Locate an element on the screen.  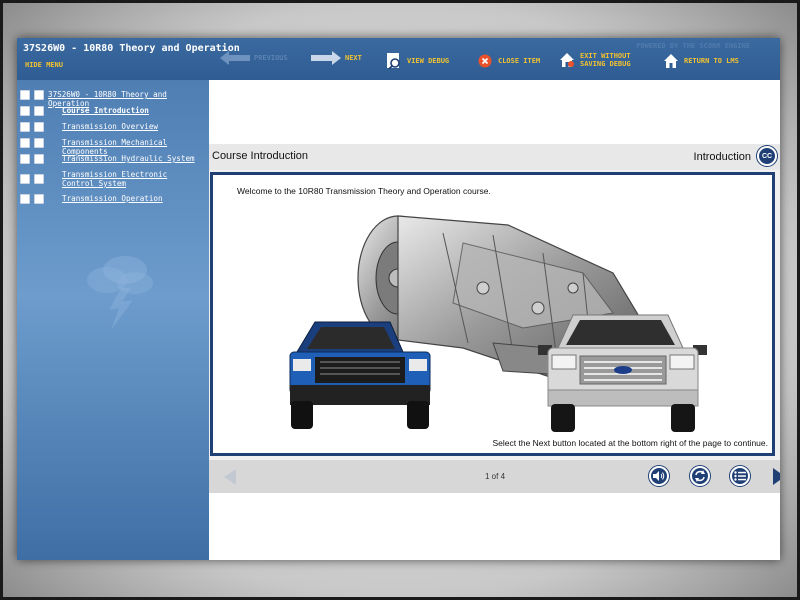
replay-button is located at coordinates (700, 476).